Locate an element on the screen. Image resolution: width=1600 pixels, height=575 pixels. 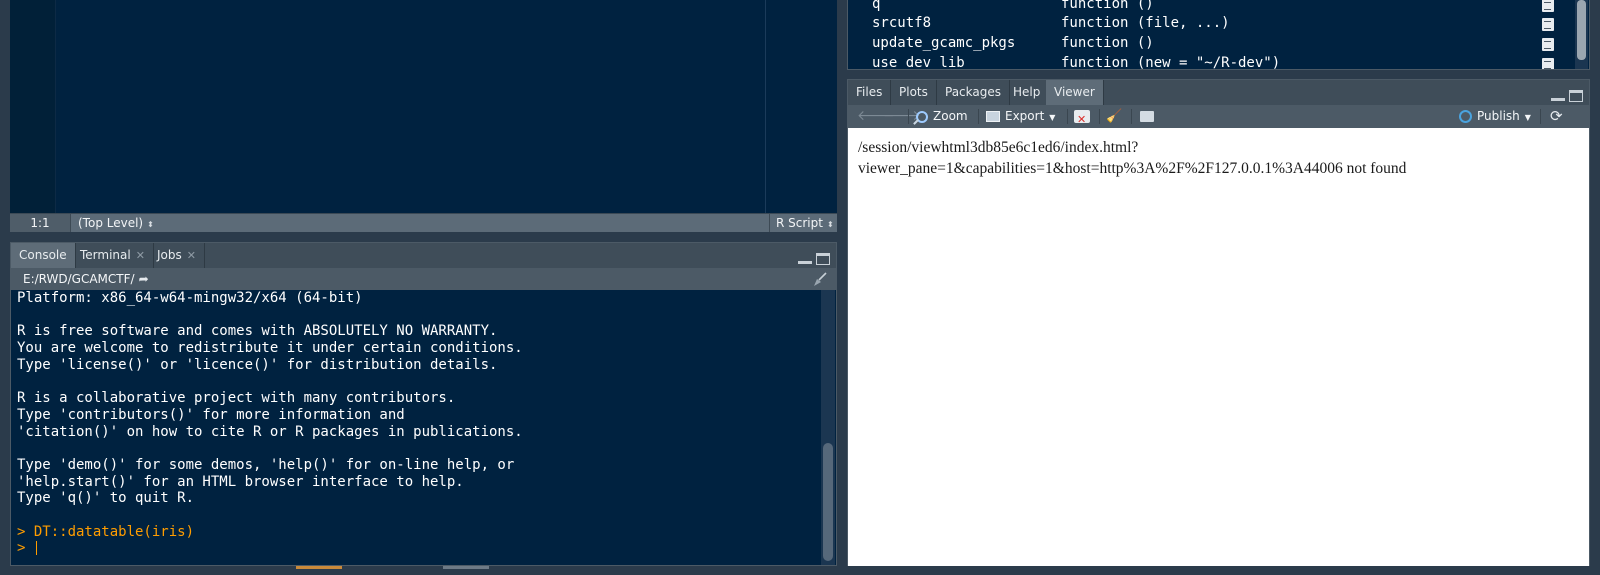
refresh-icon: ⟳ is located at coordinates (1556, 116).